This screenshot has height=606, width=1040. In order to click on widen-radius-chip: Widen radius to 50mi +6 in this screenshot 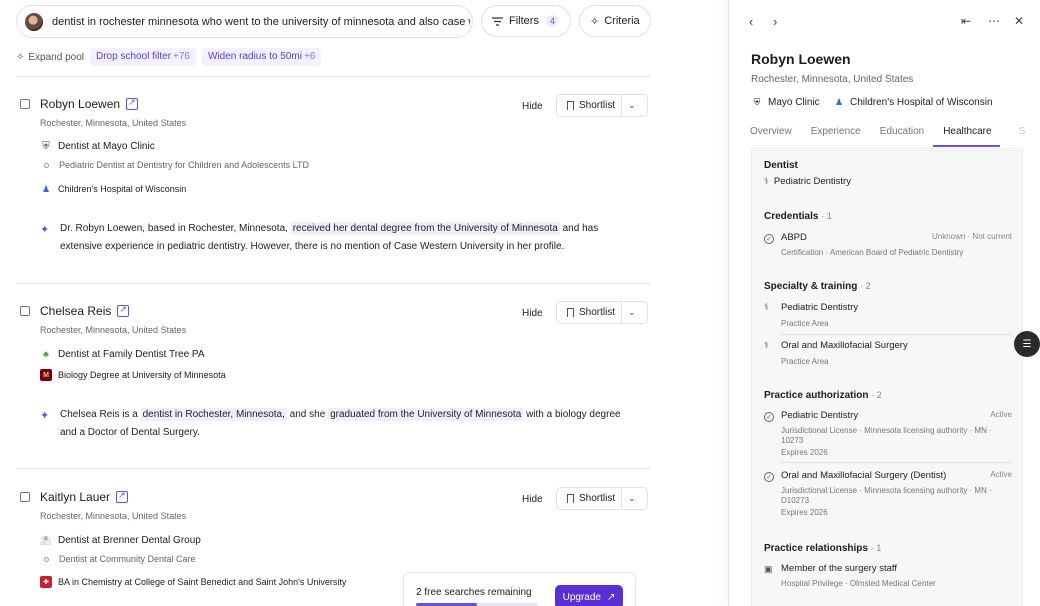, I will do `click(262, 57)`.